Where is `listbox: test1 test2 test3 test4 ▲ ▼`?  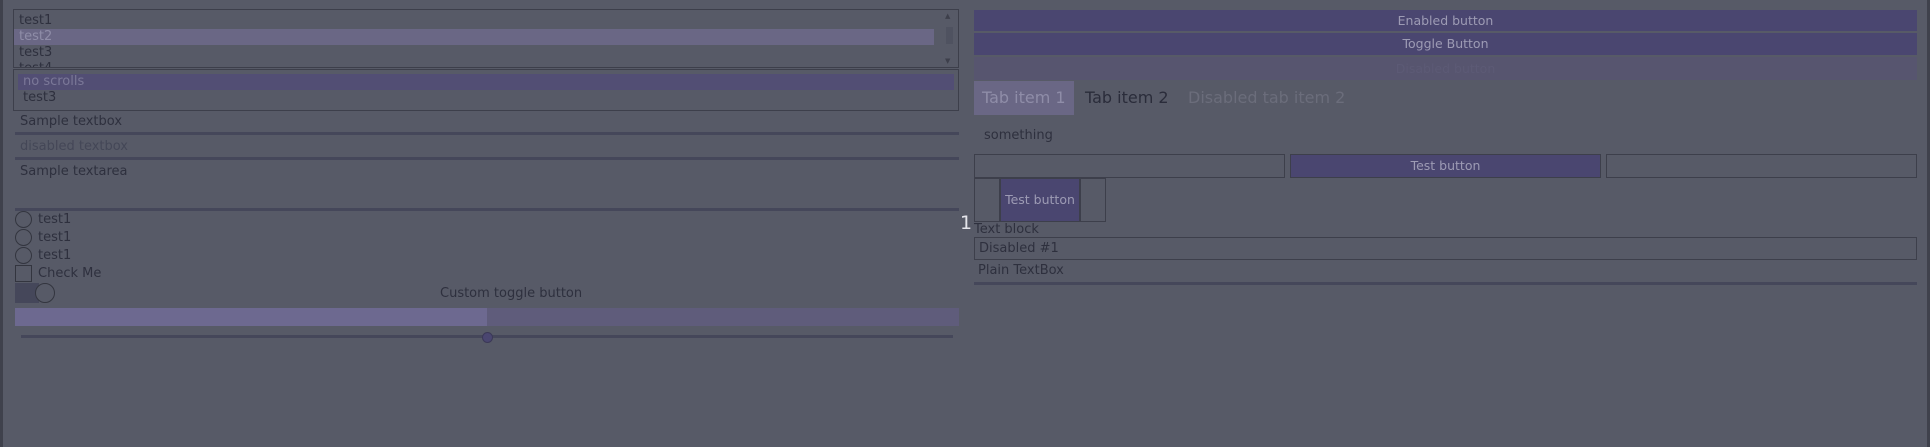 listbox: test1 test2 test3 test4 ▲ ▼ is located at coordinates (486, 38).